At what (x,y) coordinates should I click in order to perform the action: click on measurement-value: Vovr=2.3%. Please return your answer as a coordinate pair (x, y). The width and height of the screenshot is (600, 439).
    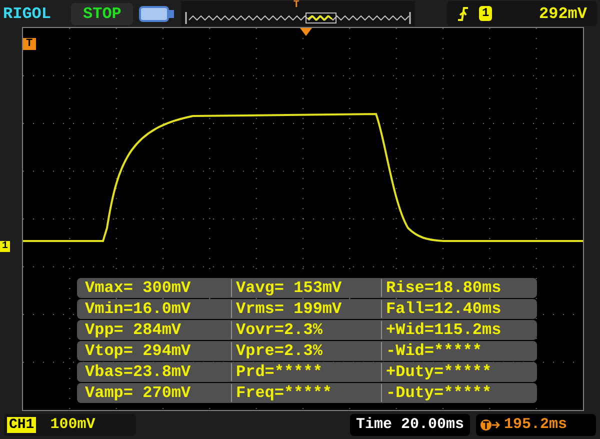
    Looking at the image, I should click on (306, 330).